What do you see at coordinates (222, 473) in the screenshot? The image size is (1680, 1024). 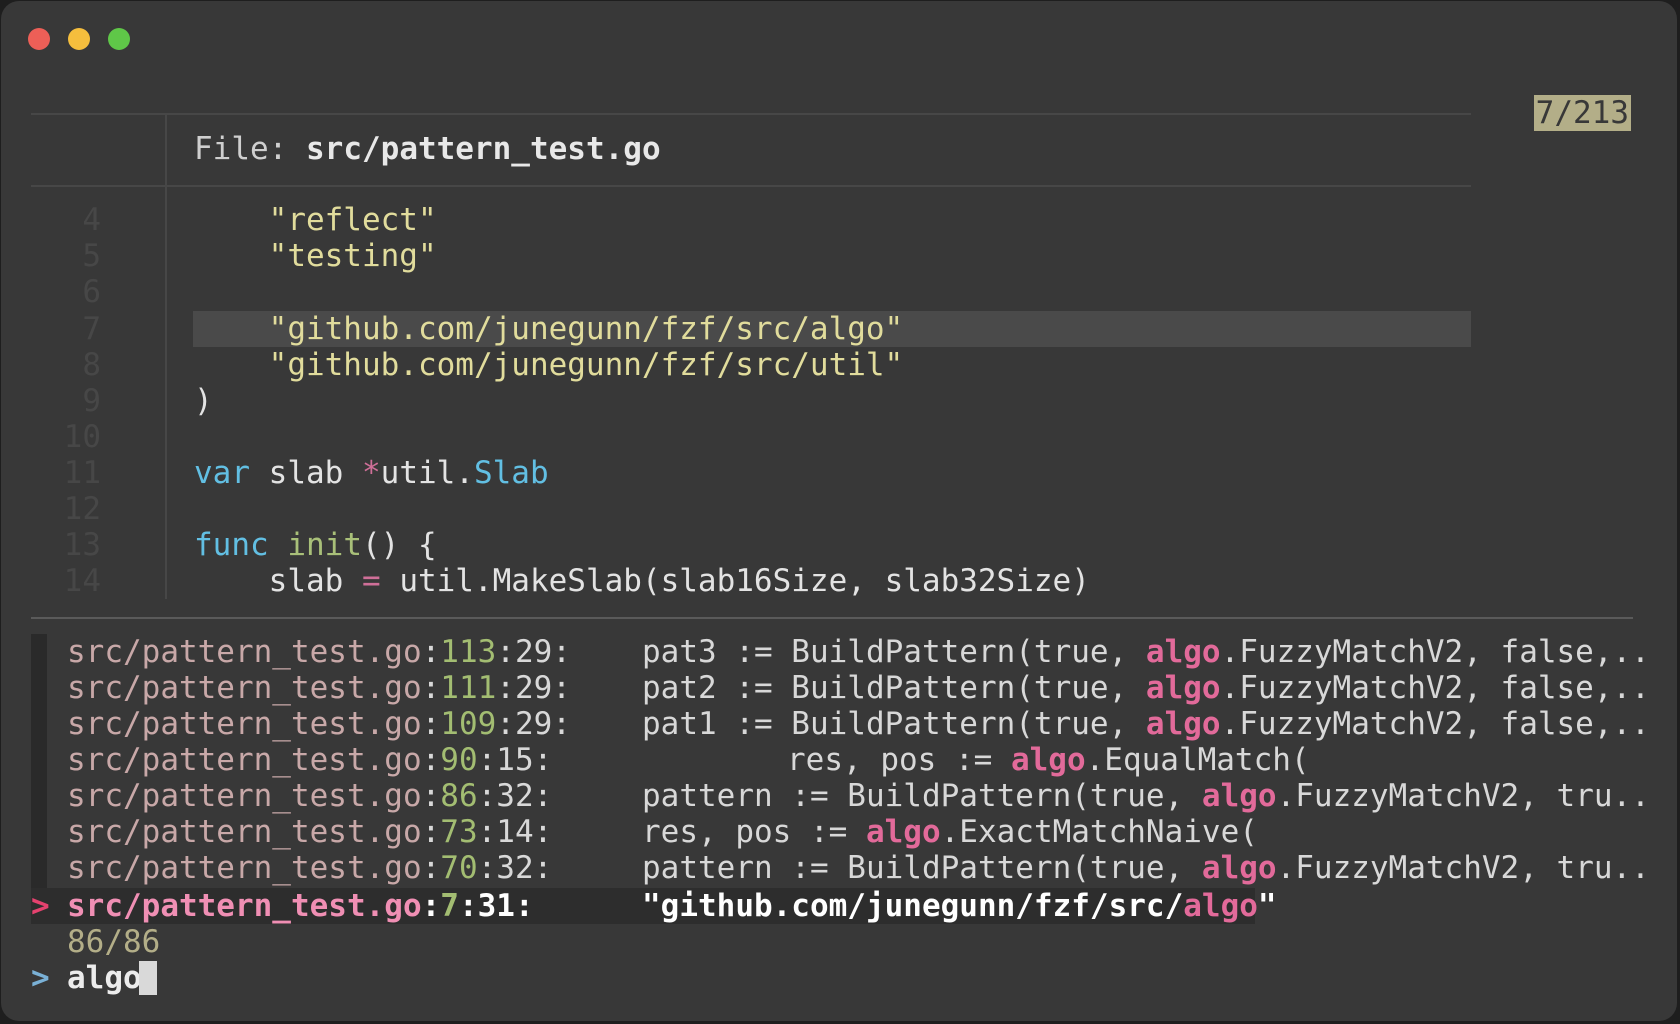 I see `keyword: var` at bounding box center [222, 473].